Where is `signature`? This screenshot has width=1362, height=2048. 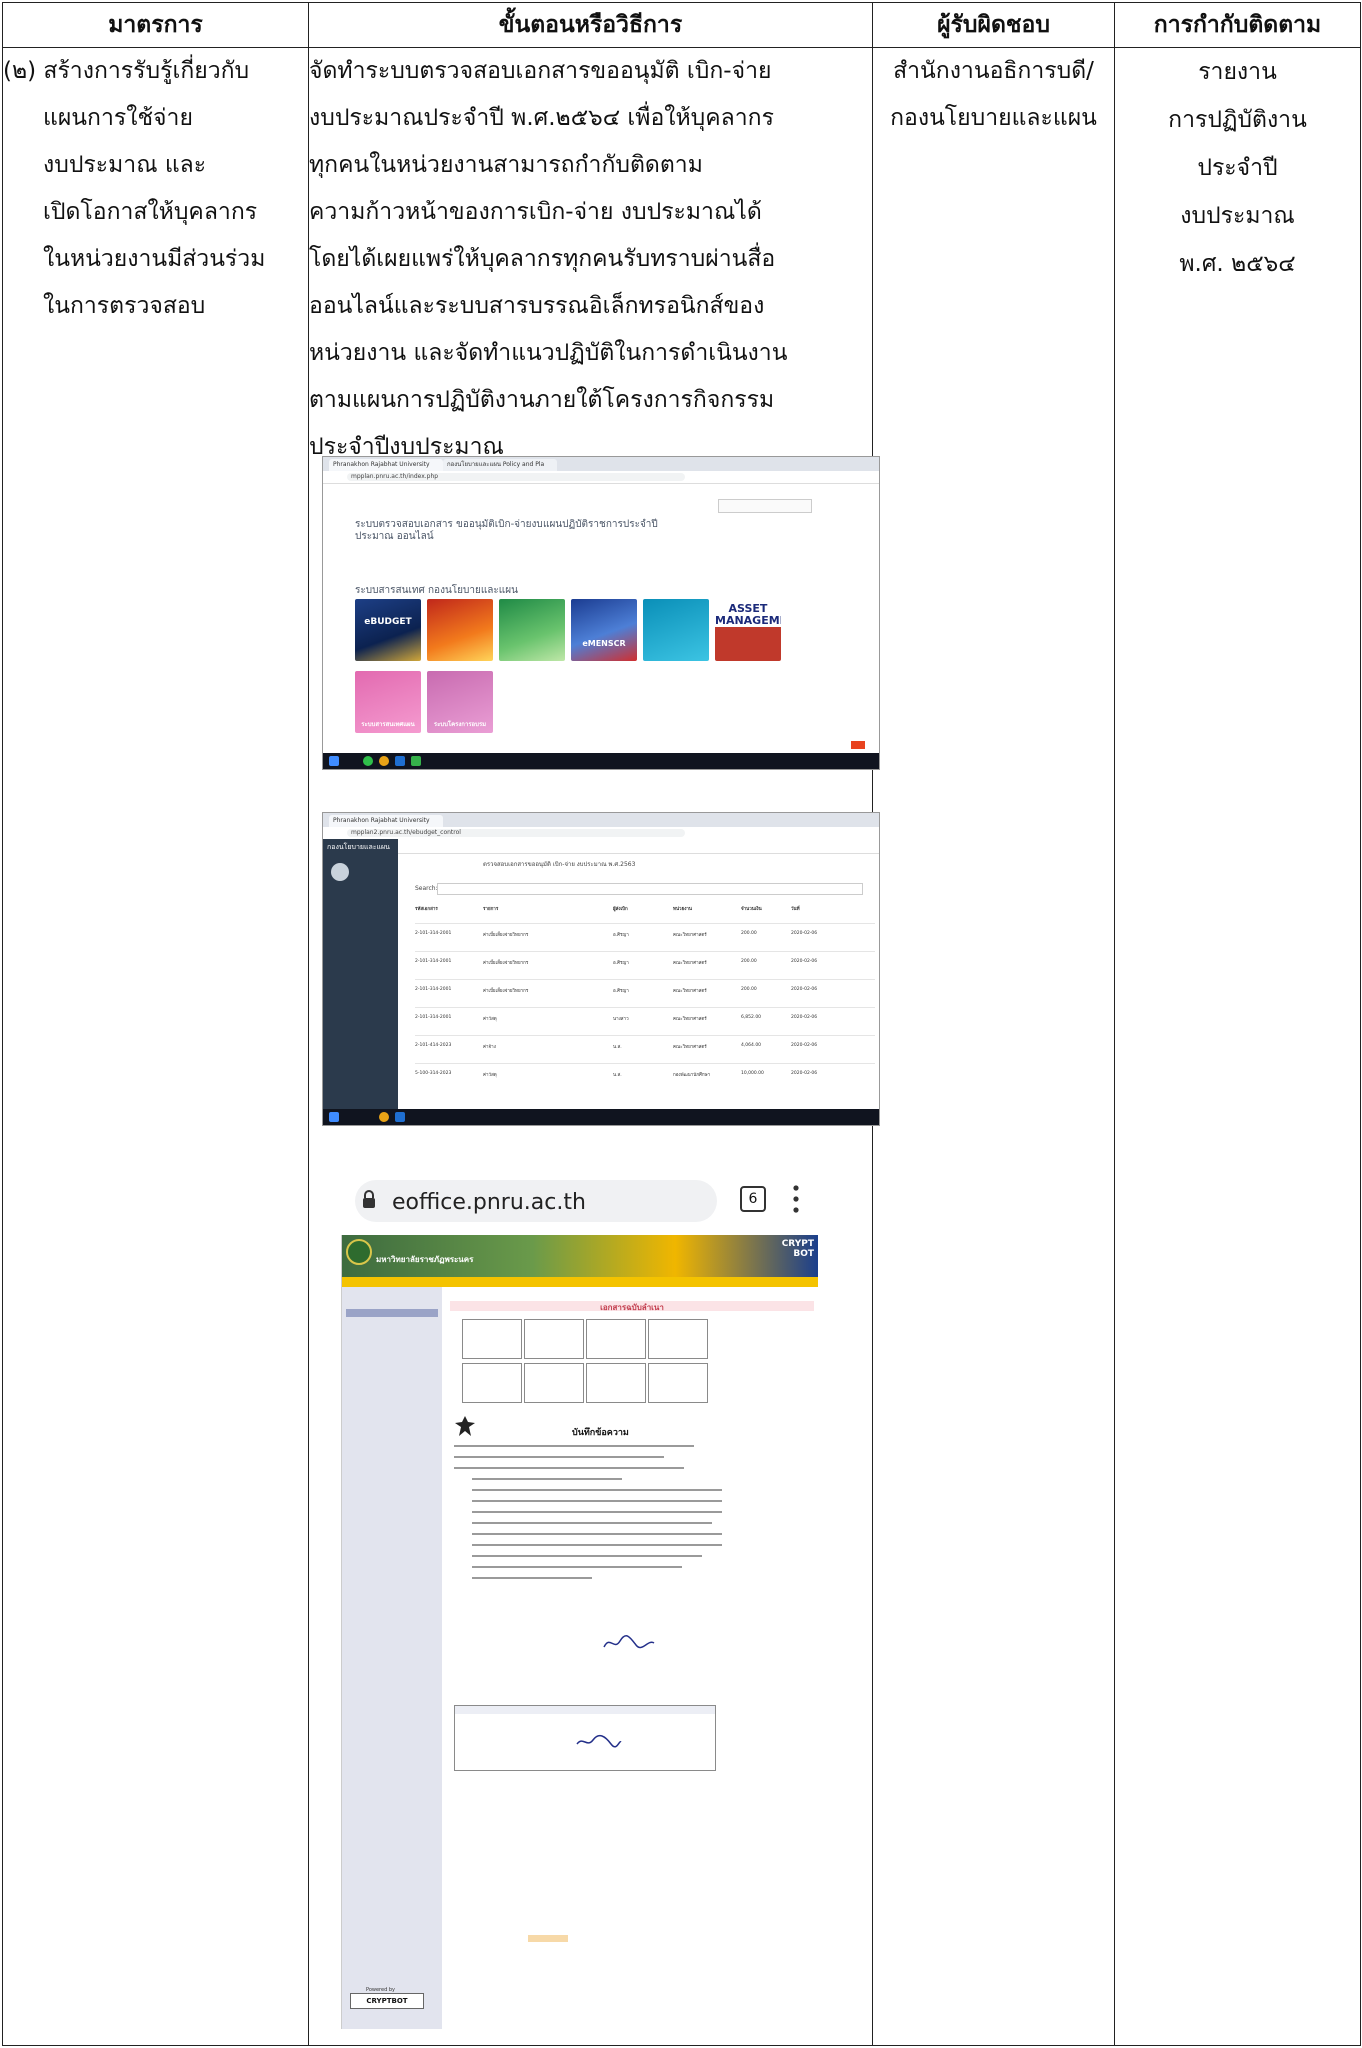
signature is located at coordinates (599, 1744).